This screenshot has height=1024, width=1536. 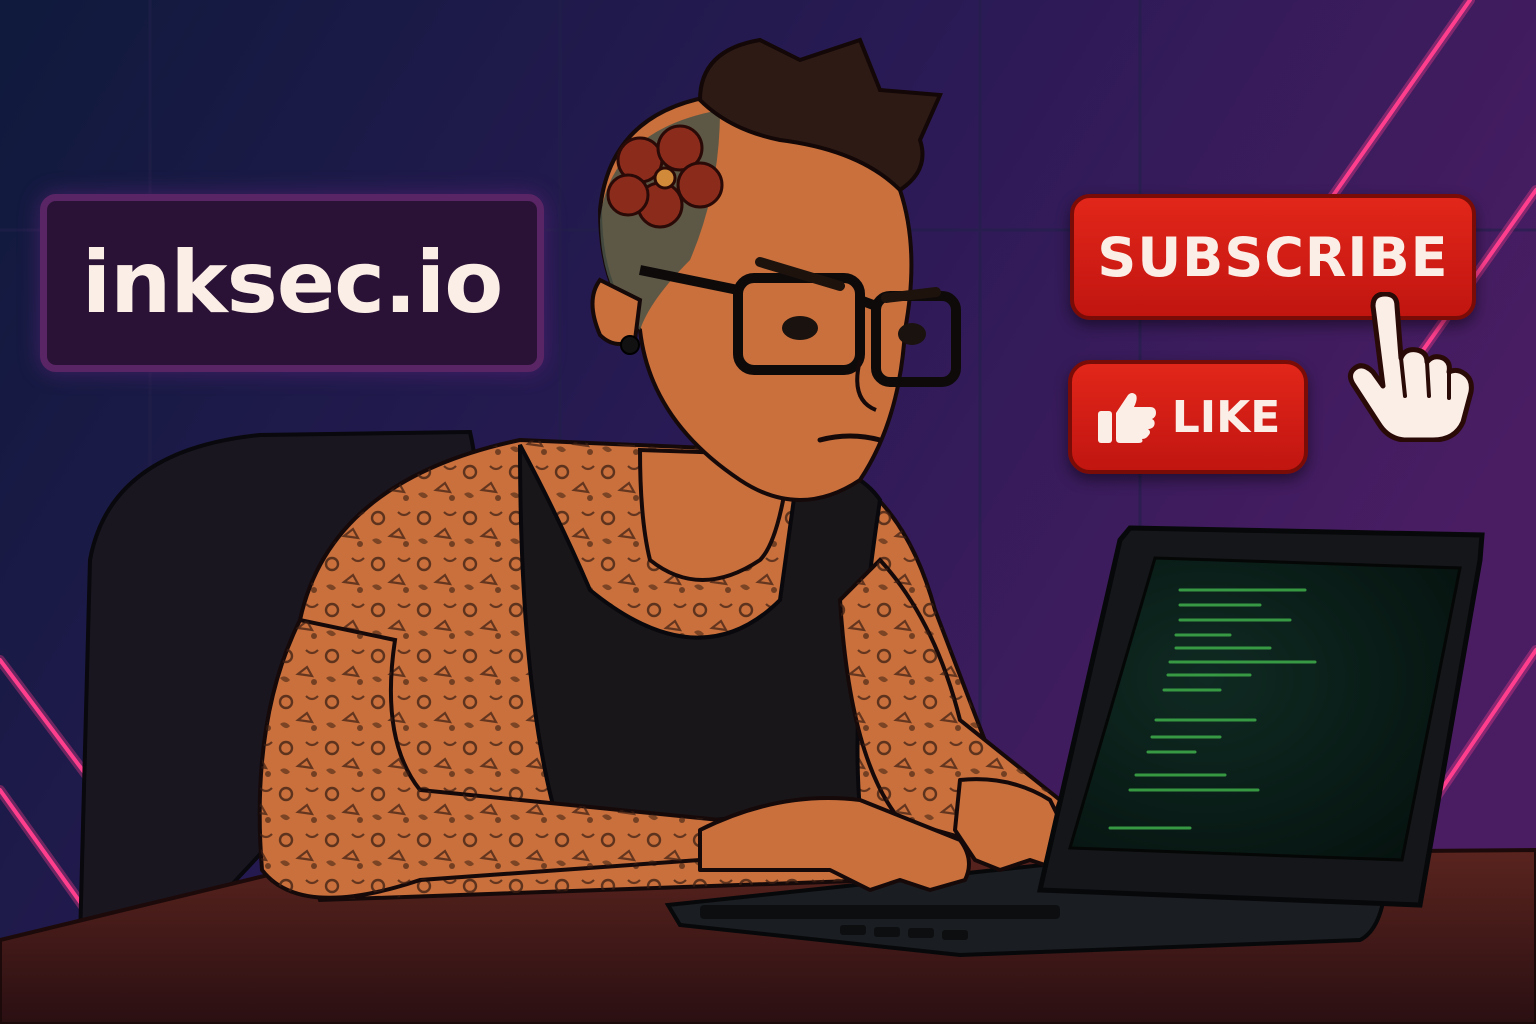 I want to click on eye-right, so click(x=912, y=334).